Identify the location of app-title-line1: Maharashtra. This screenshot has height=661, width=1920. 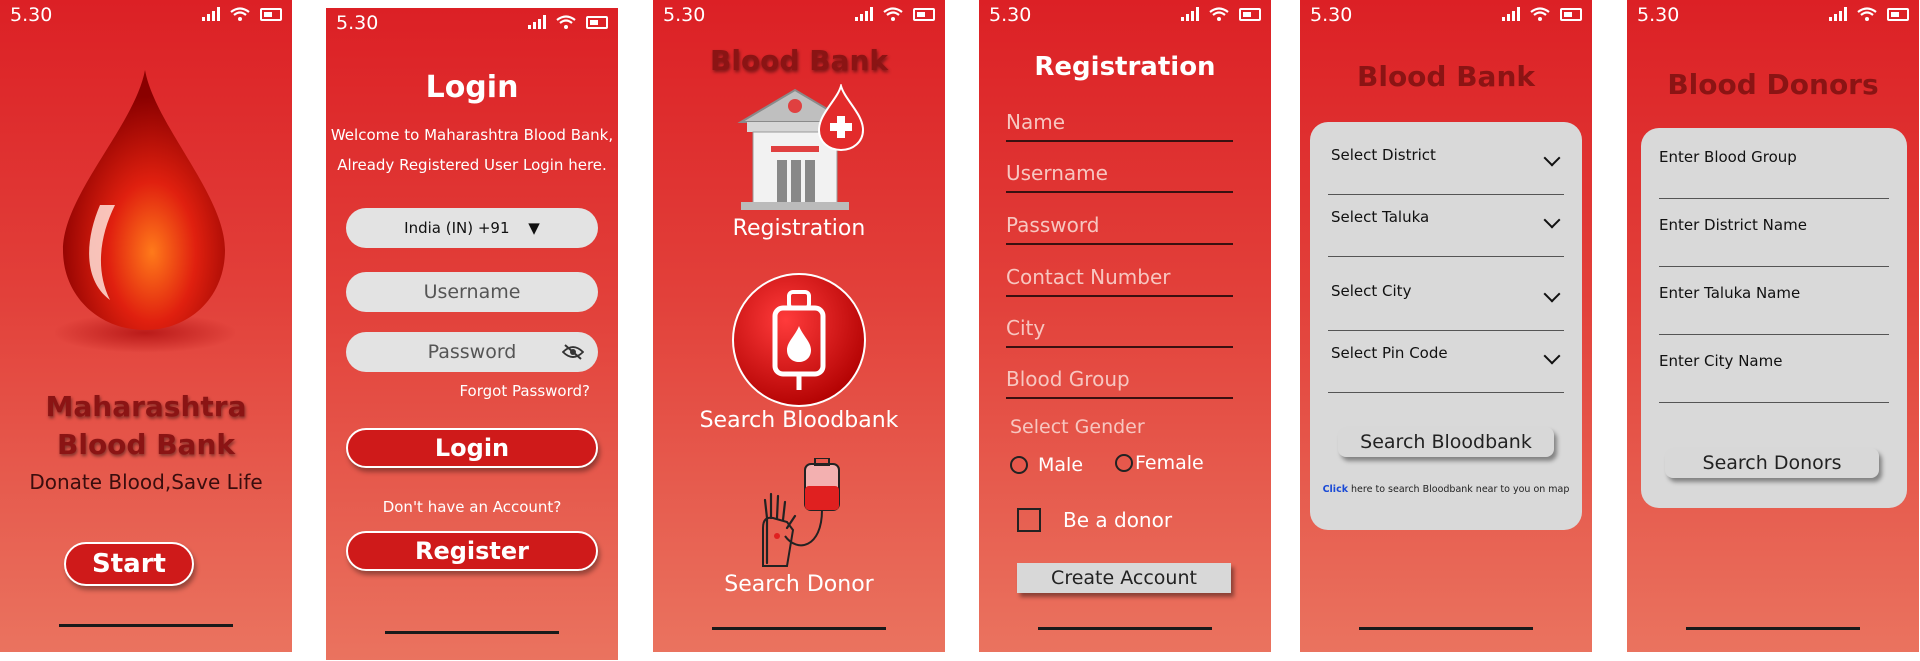
(146, 406).